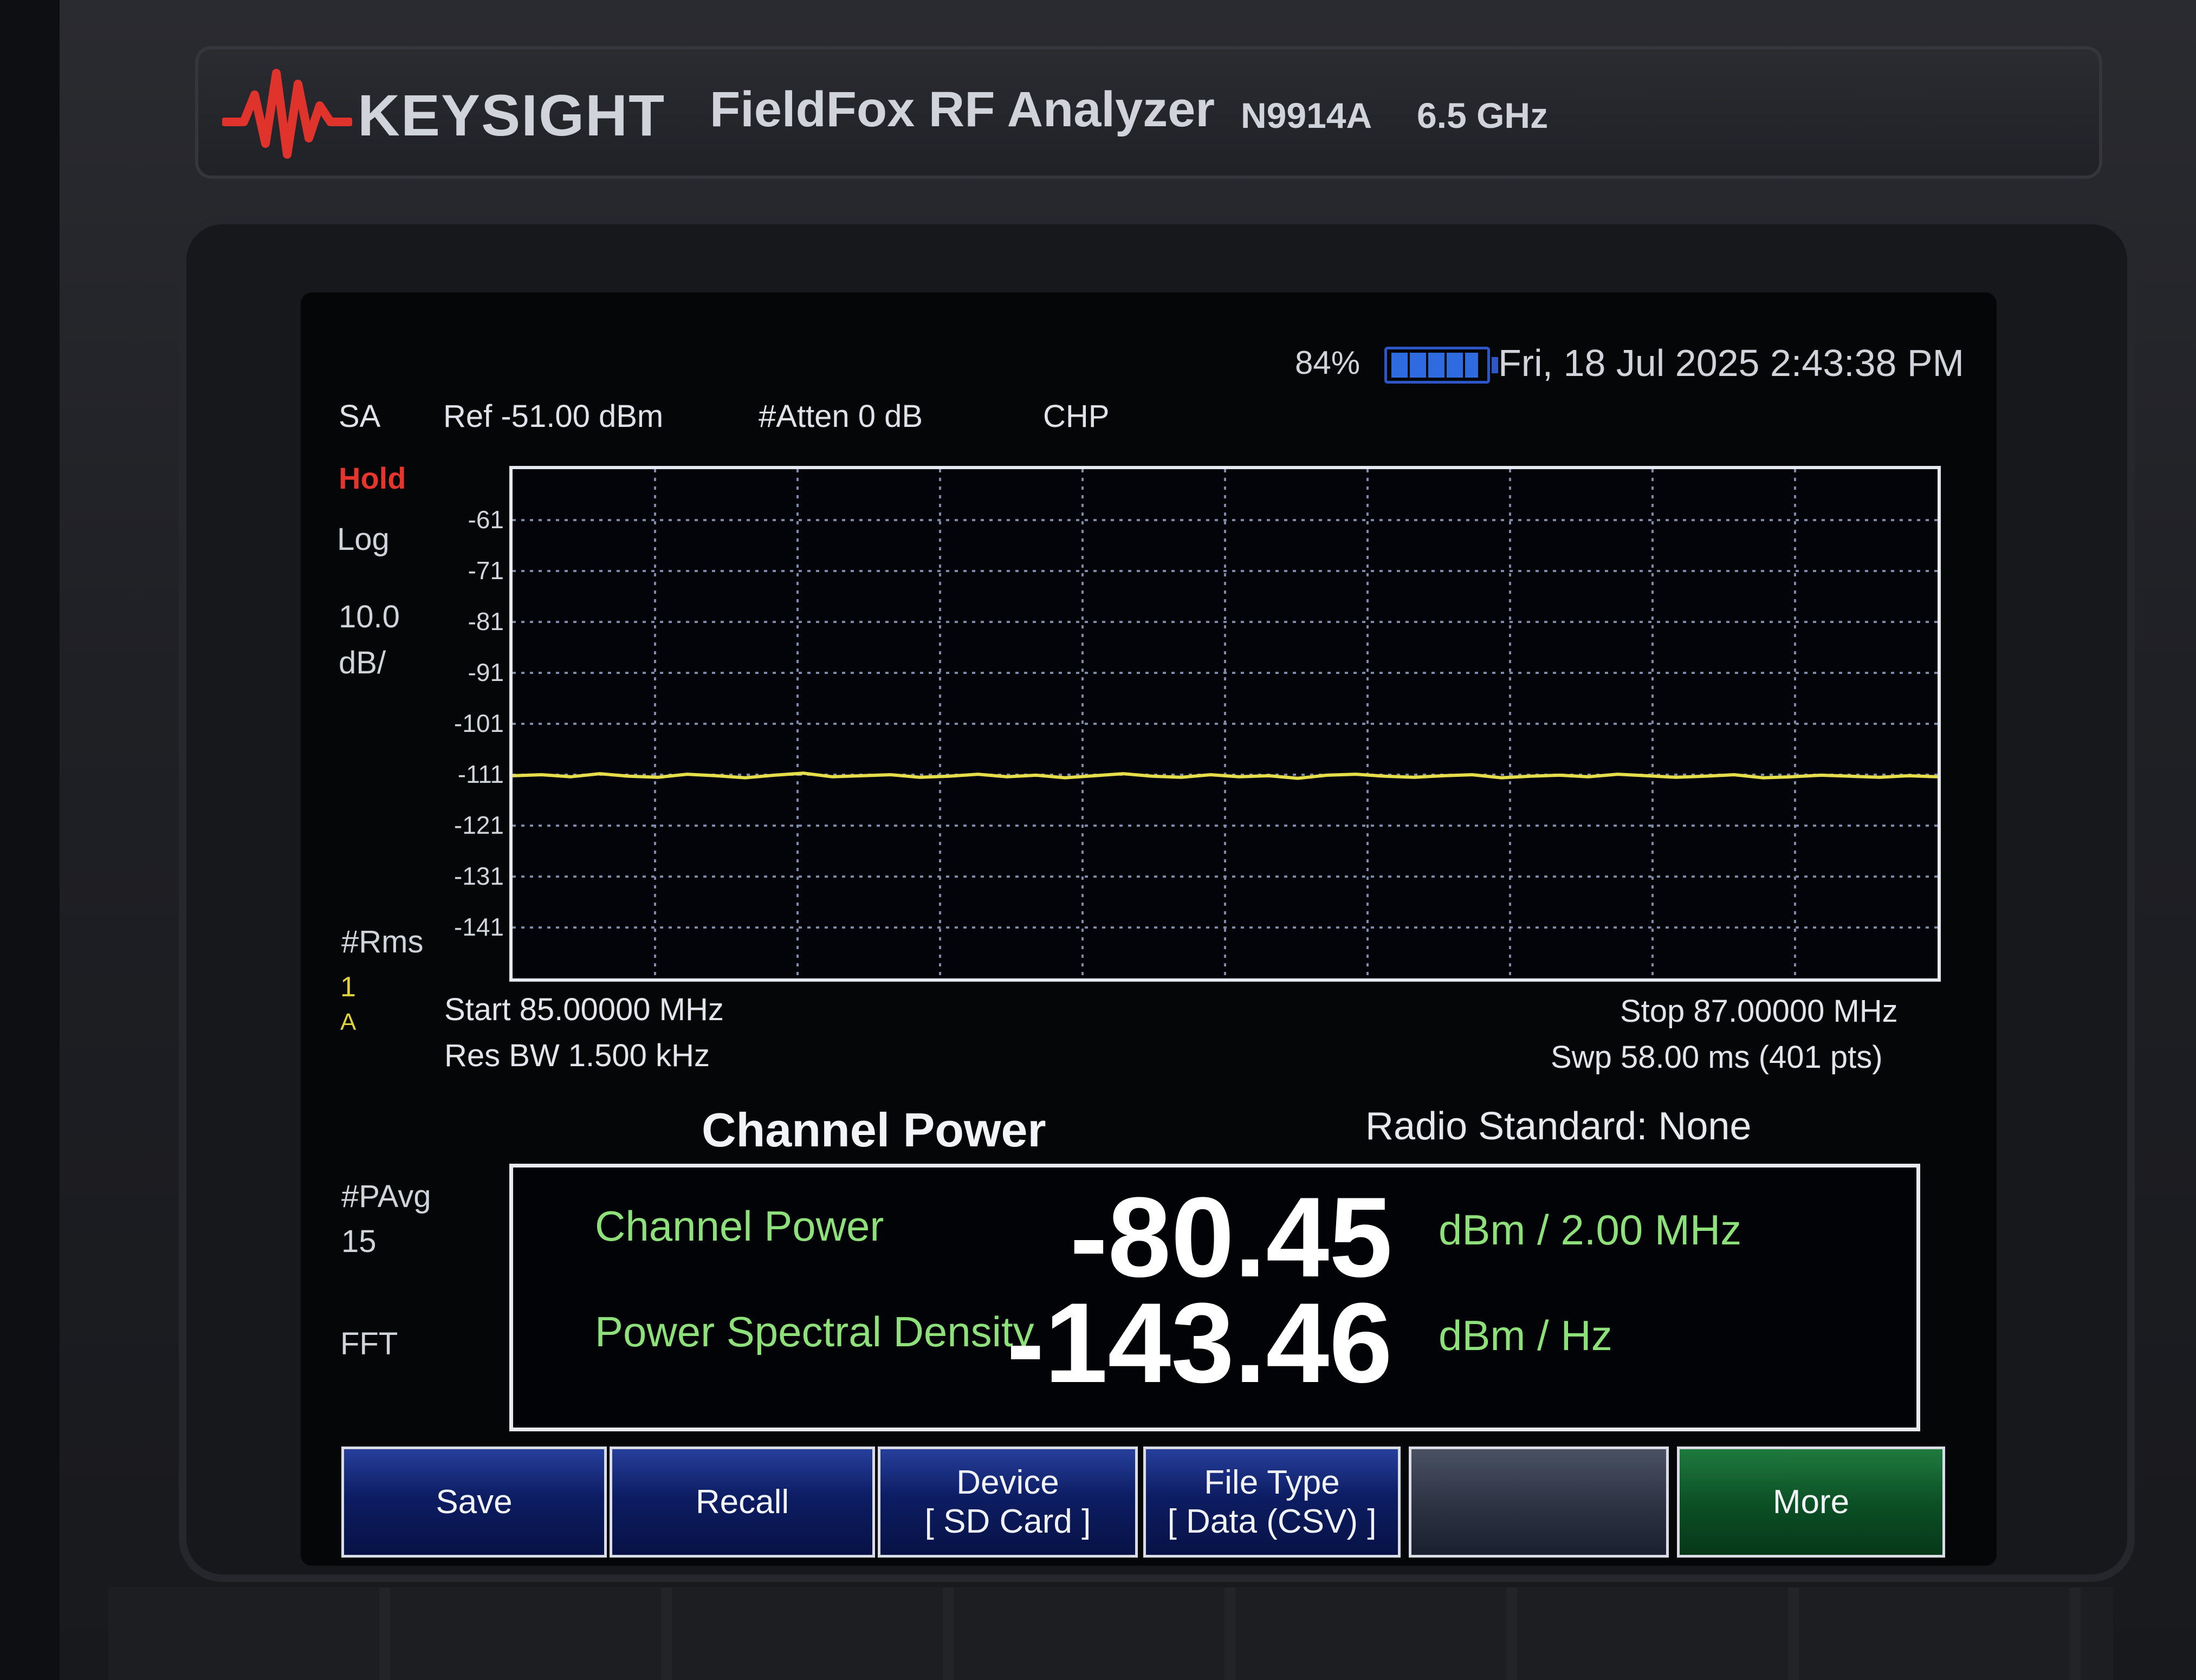 Image resolution: width=2196 pixels, height=1680 pixels. Describe the element at coordinates (1007, 1483) in the screenshot. I see `softkey-label: Device` at that location.